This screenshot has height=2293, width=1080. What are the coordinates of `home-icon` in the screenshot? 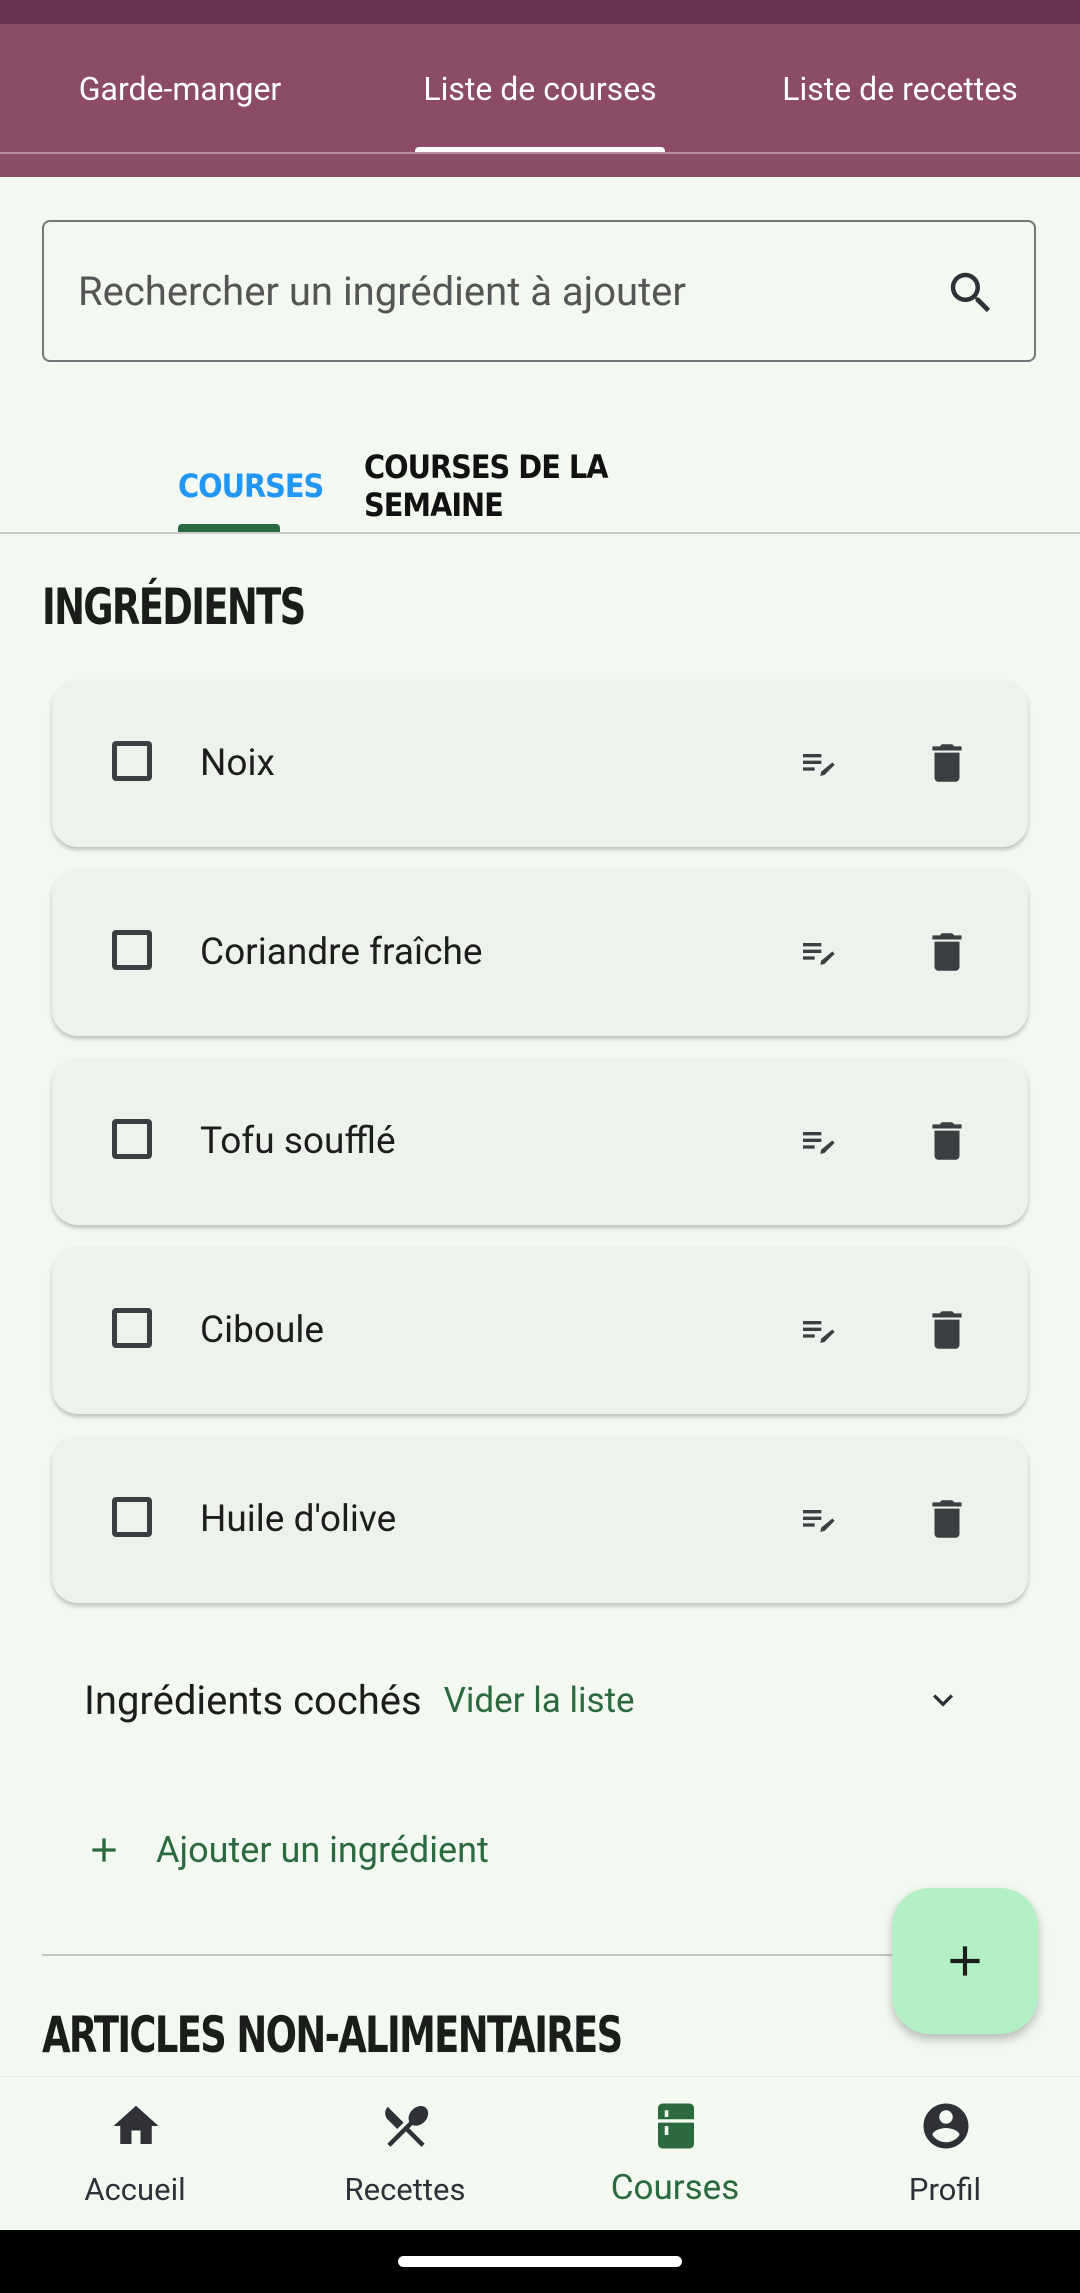 It's located at (136, 2124).